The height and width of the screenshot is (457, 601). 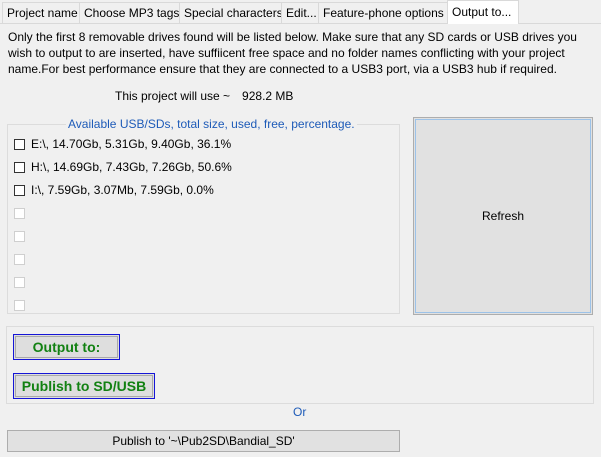 I want to click on tab-project-name: Project name, so click(x=41, y=12).